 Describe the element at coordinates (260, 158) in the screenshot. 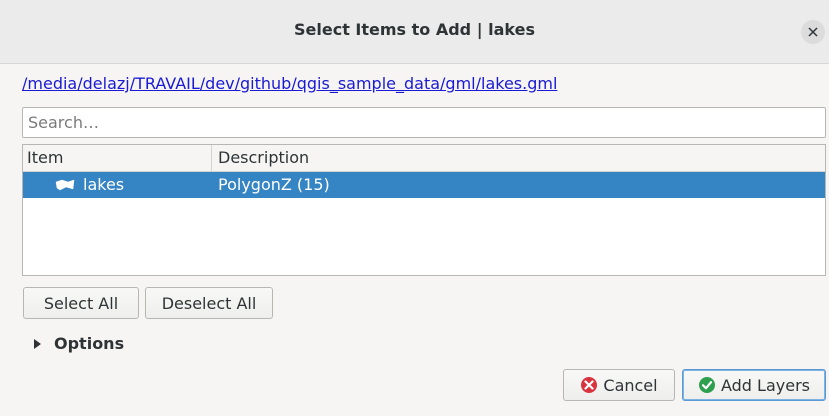

I see `column-header-description: Description` at that location.